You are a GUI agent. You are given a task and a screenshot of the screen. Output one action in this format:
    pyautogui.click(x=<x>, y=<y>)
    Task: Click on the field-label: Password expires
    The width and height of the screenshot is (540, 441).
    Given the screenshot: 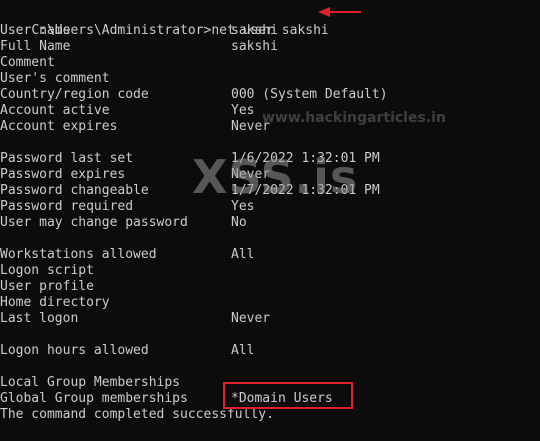 What is the action you would take?
    pyautogui.click(x=63, y=174)
    